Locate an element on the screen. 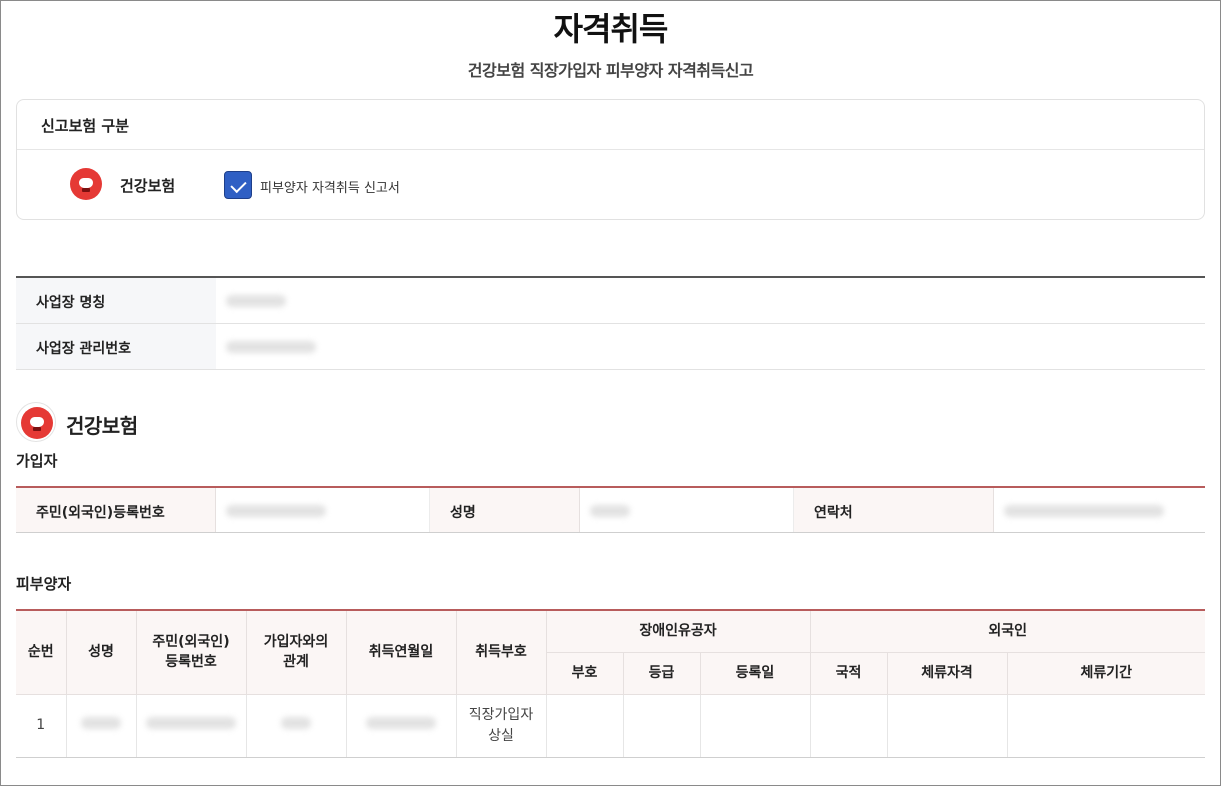 Image resolution: width=1221 pixels, height=786 pixels. cell-relation is located at coordinates (296, 725).